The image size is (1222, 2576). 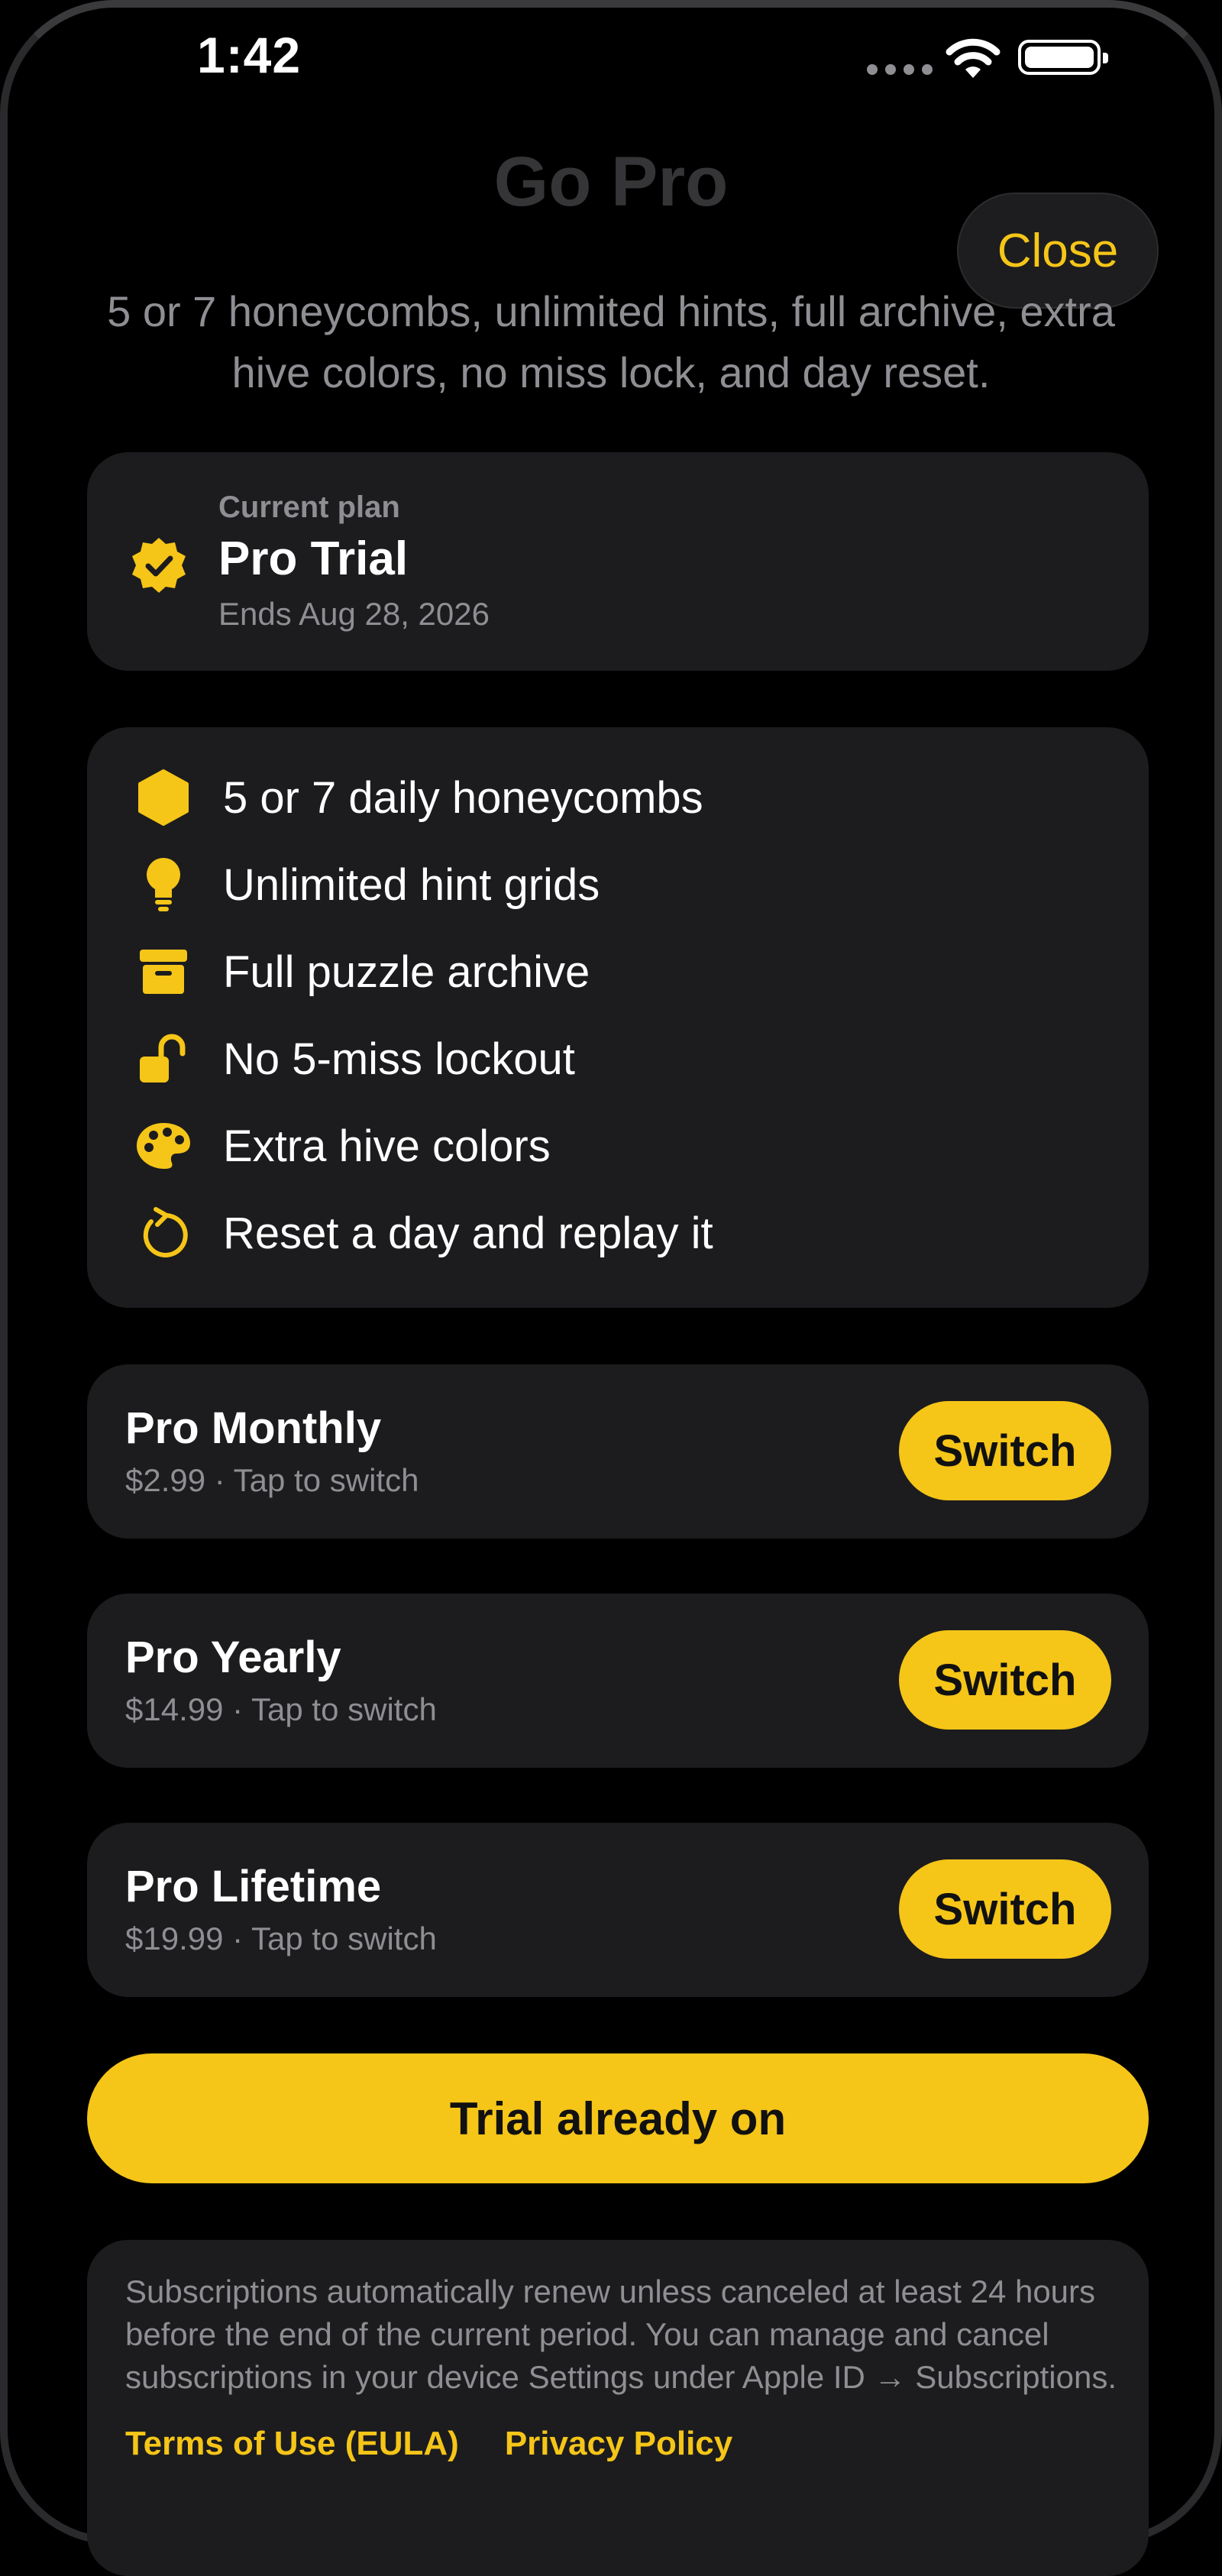 I want to click on feature-label: Reset a day and replay it, so click(x=468, y=1233).